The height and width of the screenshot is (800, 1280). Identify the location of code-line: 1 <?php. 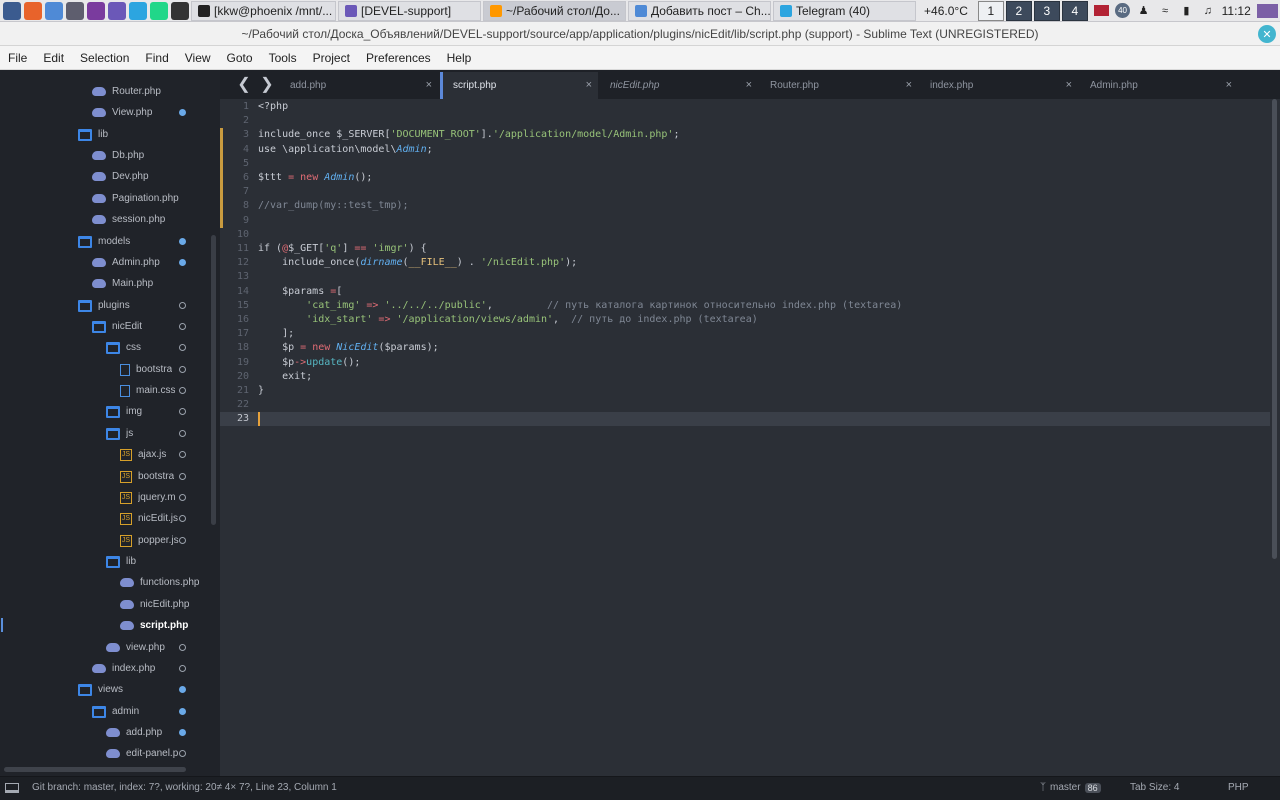
(745, 107).